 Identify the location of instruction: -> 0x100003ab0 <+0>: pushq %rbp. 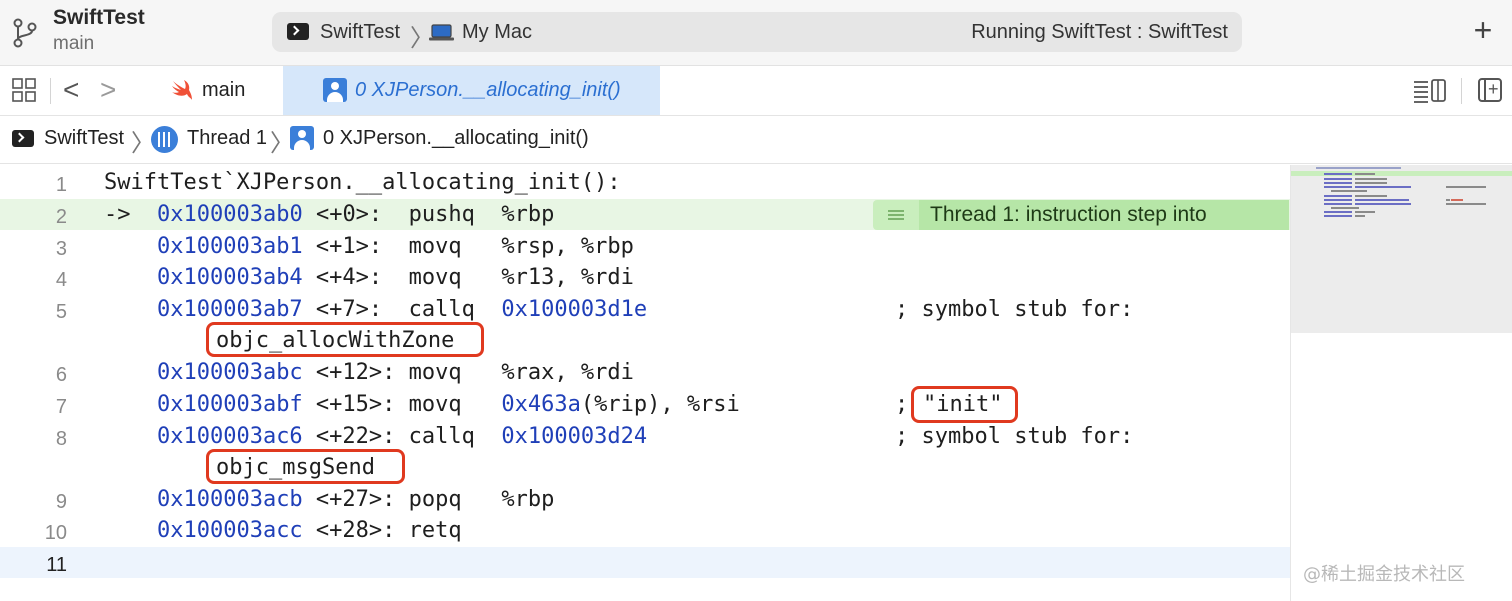
(329, 214).